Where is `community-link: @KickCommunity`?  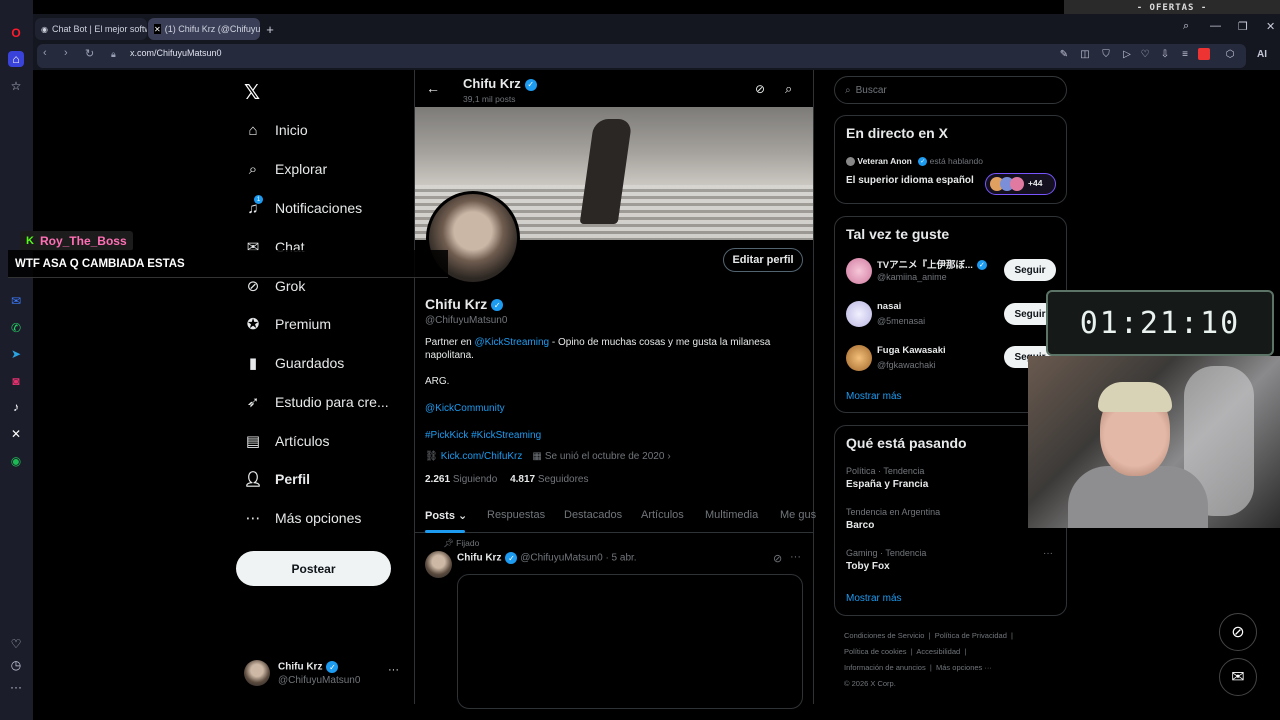 community-link: @KickCommunity is located at coordinates (465, 408).